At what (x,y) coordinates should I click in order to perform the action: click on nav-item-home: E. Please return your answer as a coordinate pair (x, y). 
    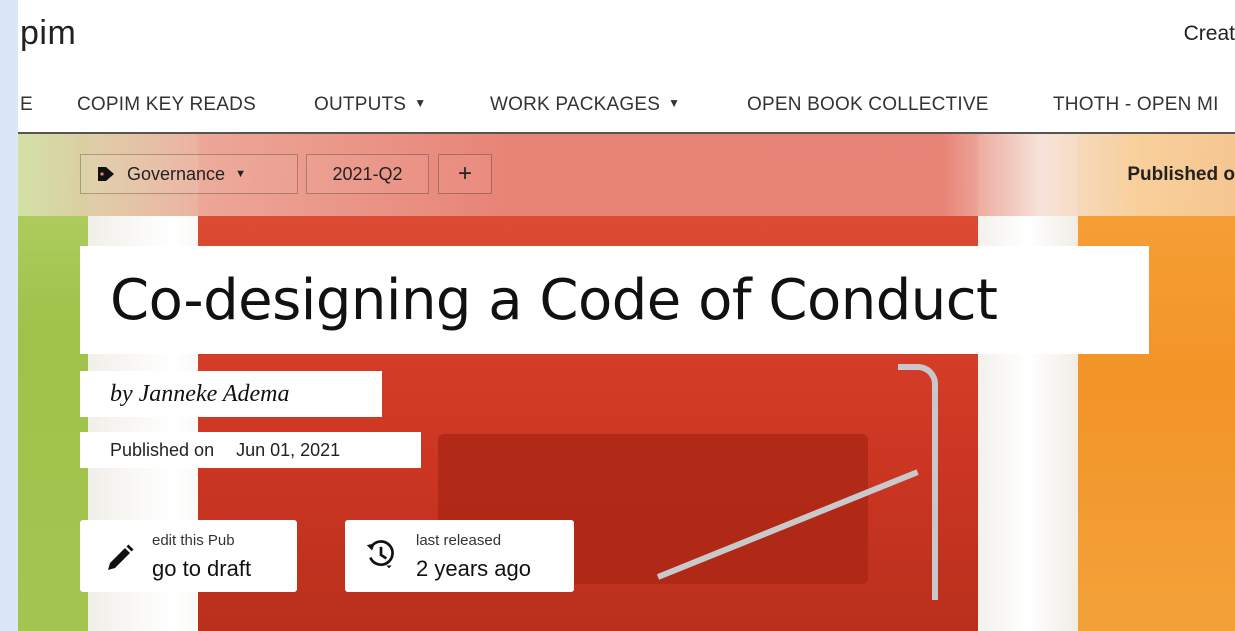
    Looking at the image, I should click on (26, 105).